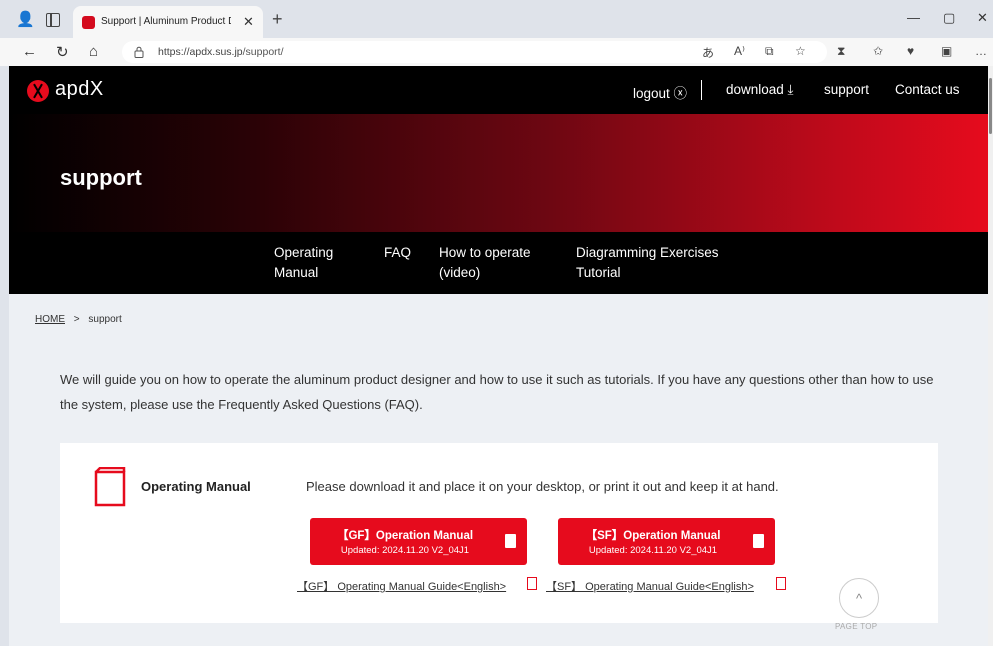 This screenshot has height=646, width=993. What do you see at coordinates (708, 52) in the screenshot?
I see `translate-icon: あ` at bounding box center [708, 52].